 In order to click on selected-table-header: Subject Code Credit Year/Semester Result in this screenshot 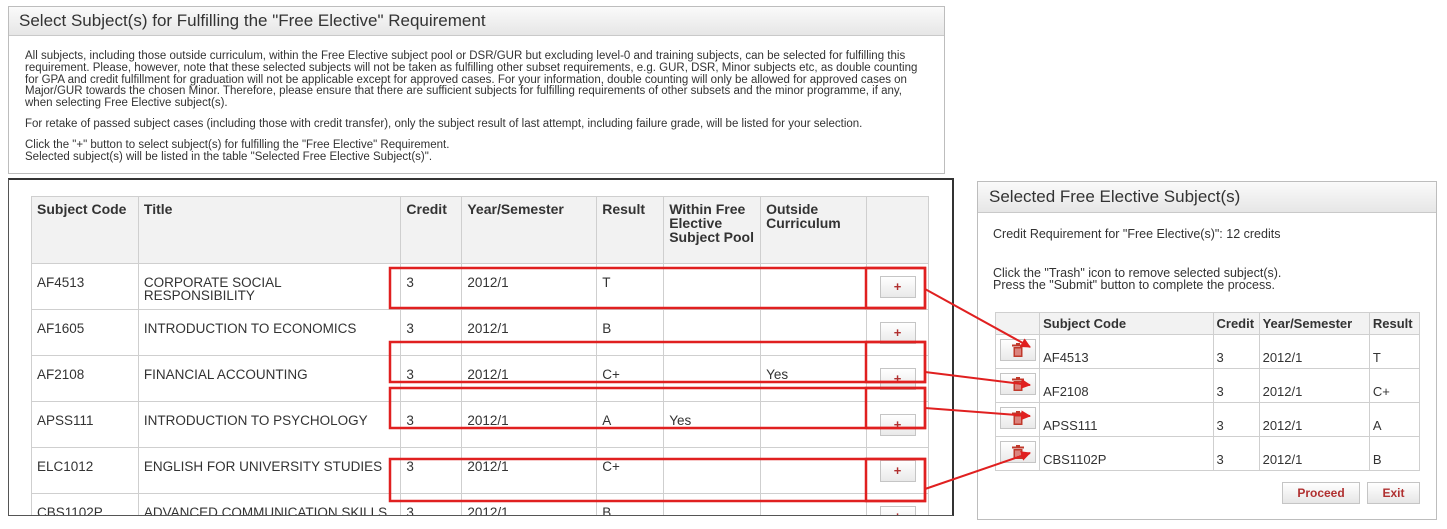, I will do `click(1207, 323)`.